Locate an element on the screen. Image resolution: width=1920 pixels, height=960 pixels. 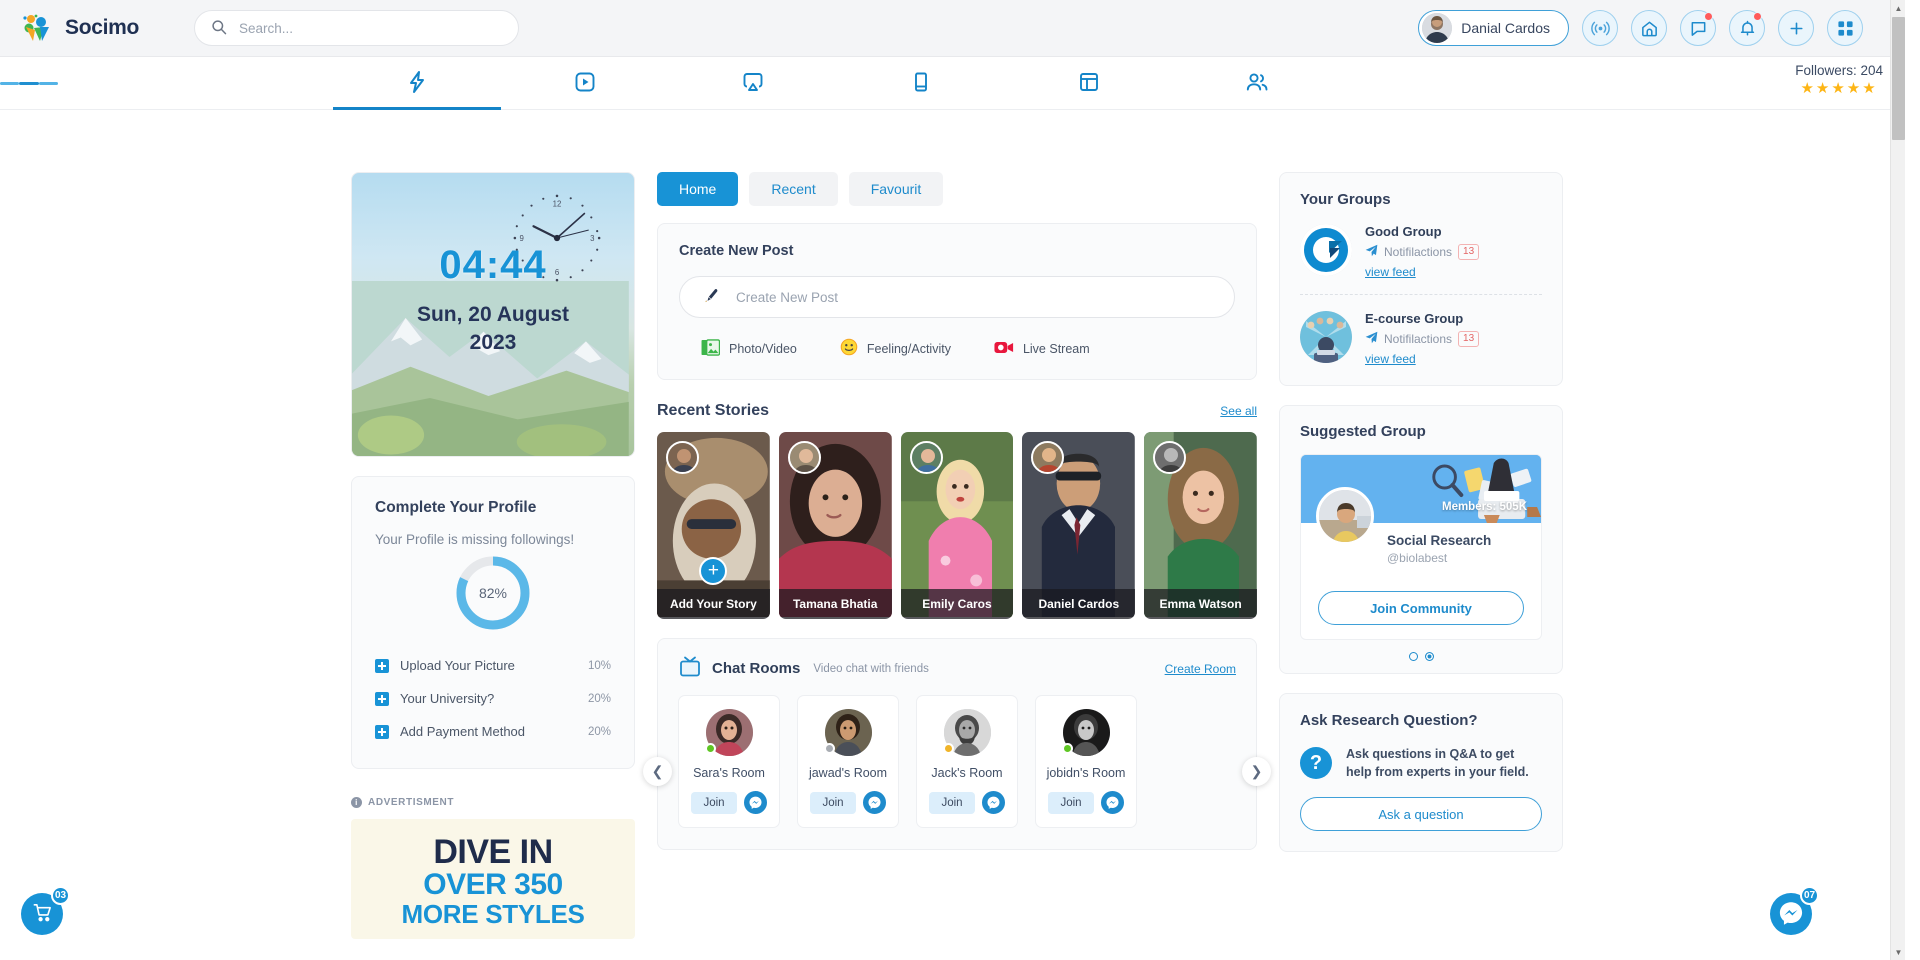
hamburger-icon is located at coordinates (29, 83).